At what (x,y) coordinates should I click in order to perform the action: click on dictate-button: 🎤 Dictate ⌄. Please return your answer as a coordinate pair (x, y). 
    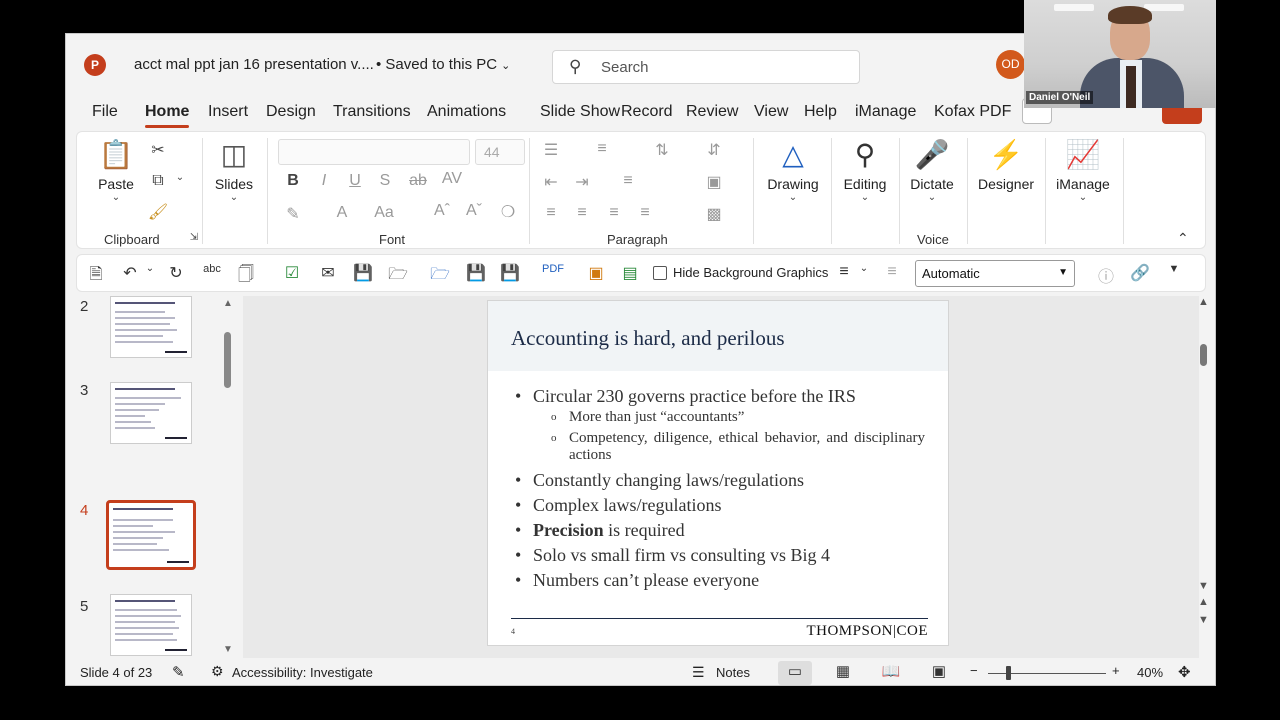
    Looking at the image, I should click on (932, 170).